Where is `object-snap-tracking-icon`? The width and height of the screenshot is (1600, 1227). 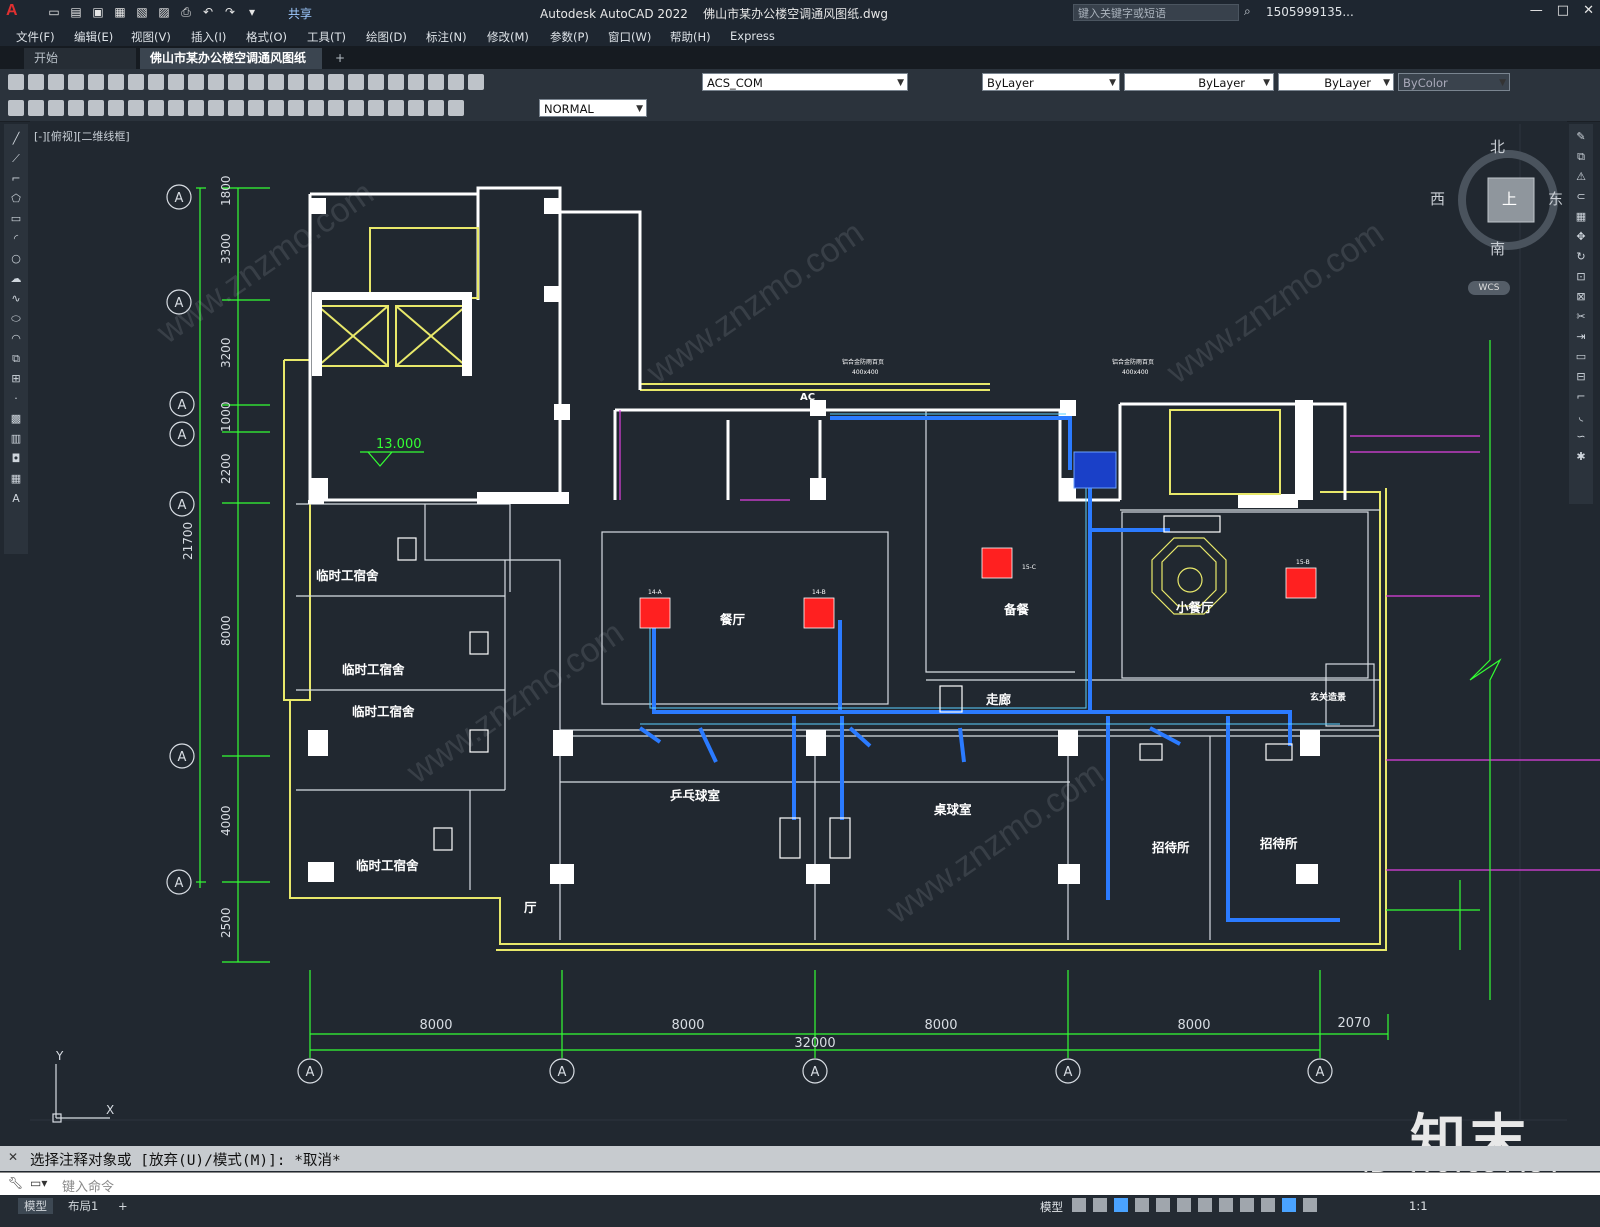 object-snap-tracking-icon is located at coordinates (1184, 1205).